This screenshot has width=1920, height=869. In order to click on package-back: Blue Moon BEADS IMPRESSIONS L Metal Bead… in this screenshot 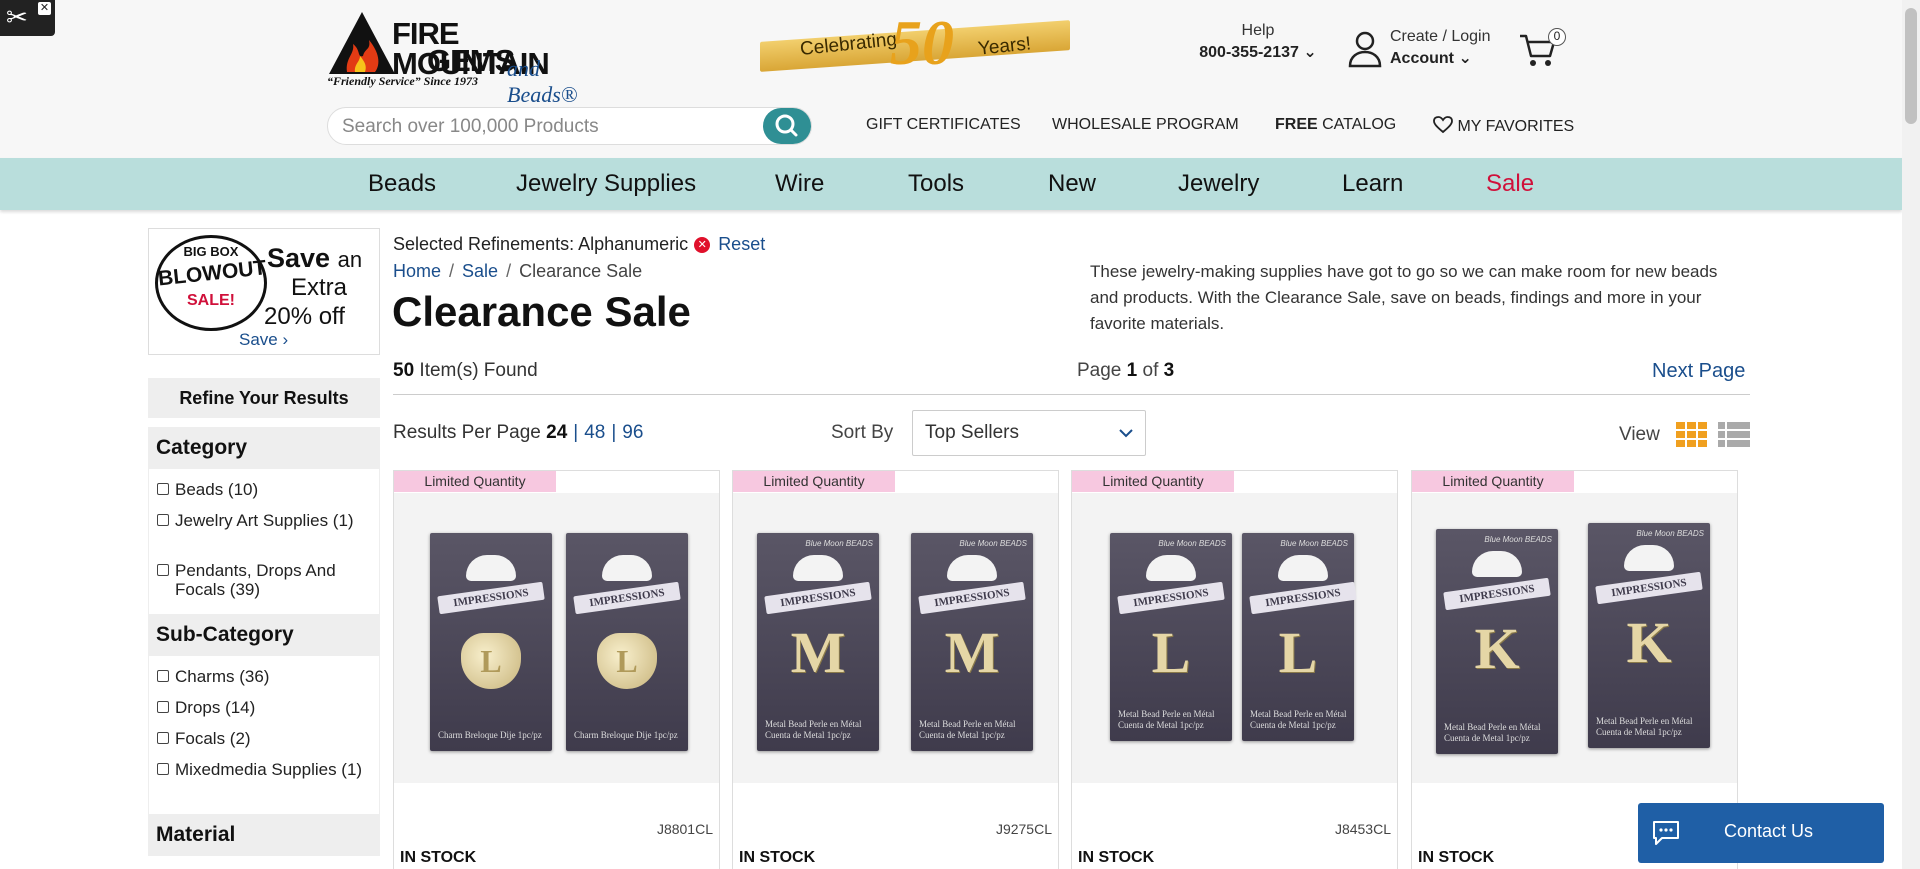, I will do `click(1299, 637)`.